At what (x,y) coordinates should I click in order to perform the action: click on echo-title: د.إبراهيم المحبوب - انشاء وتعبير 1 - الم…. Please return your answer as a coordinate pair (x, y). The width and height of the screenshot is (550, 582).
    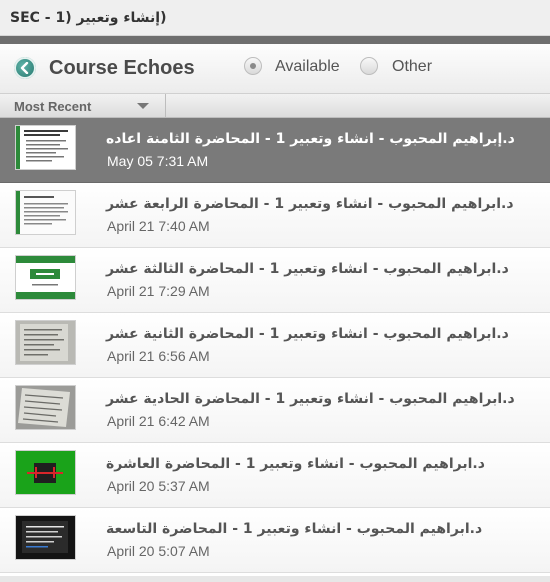
    Looking at the image, I should click on (310, 139).